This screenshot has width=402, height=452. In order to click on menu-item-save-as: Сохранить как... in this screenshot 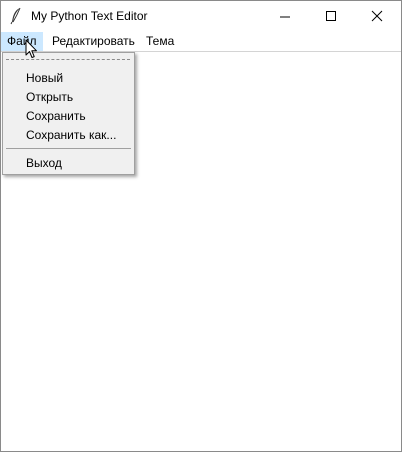, I will do `click(68, 135)`.